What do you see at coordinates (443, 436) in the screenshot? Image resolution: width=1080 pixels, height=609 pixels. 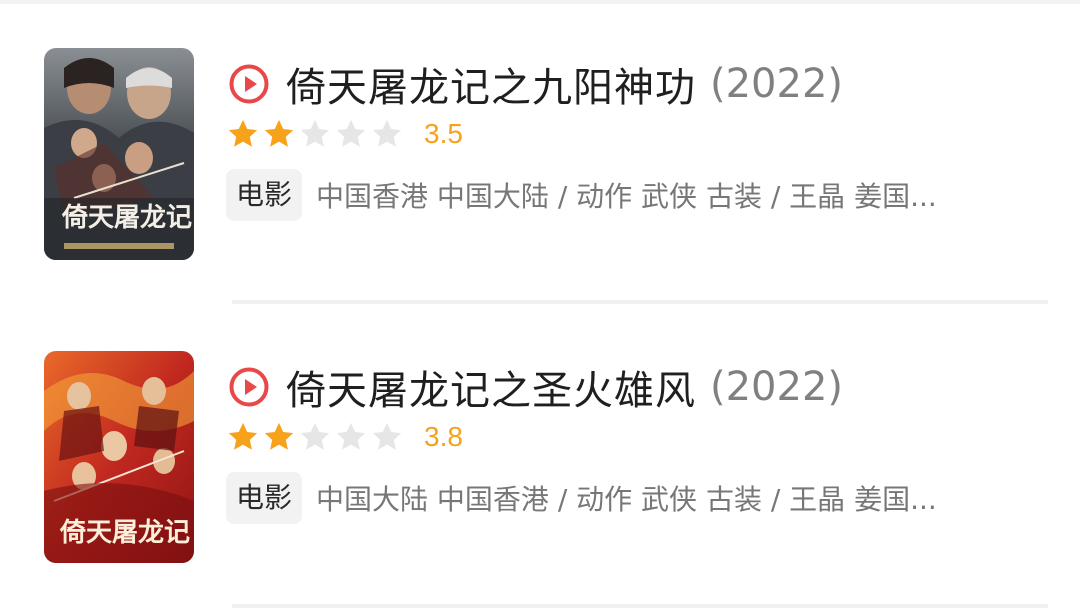 I see `rating-score: 3.8` at bounding box center [443, 436].